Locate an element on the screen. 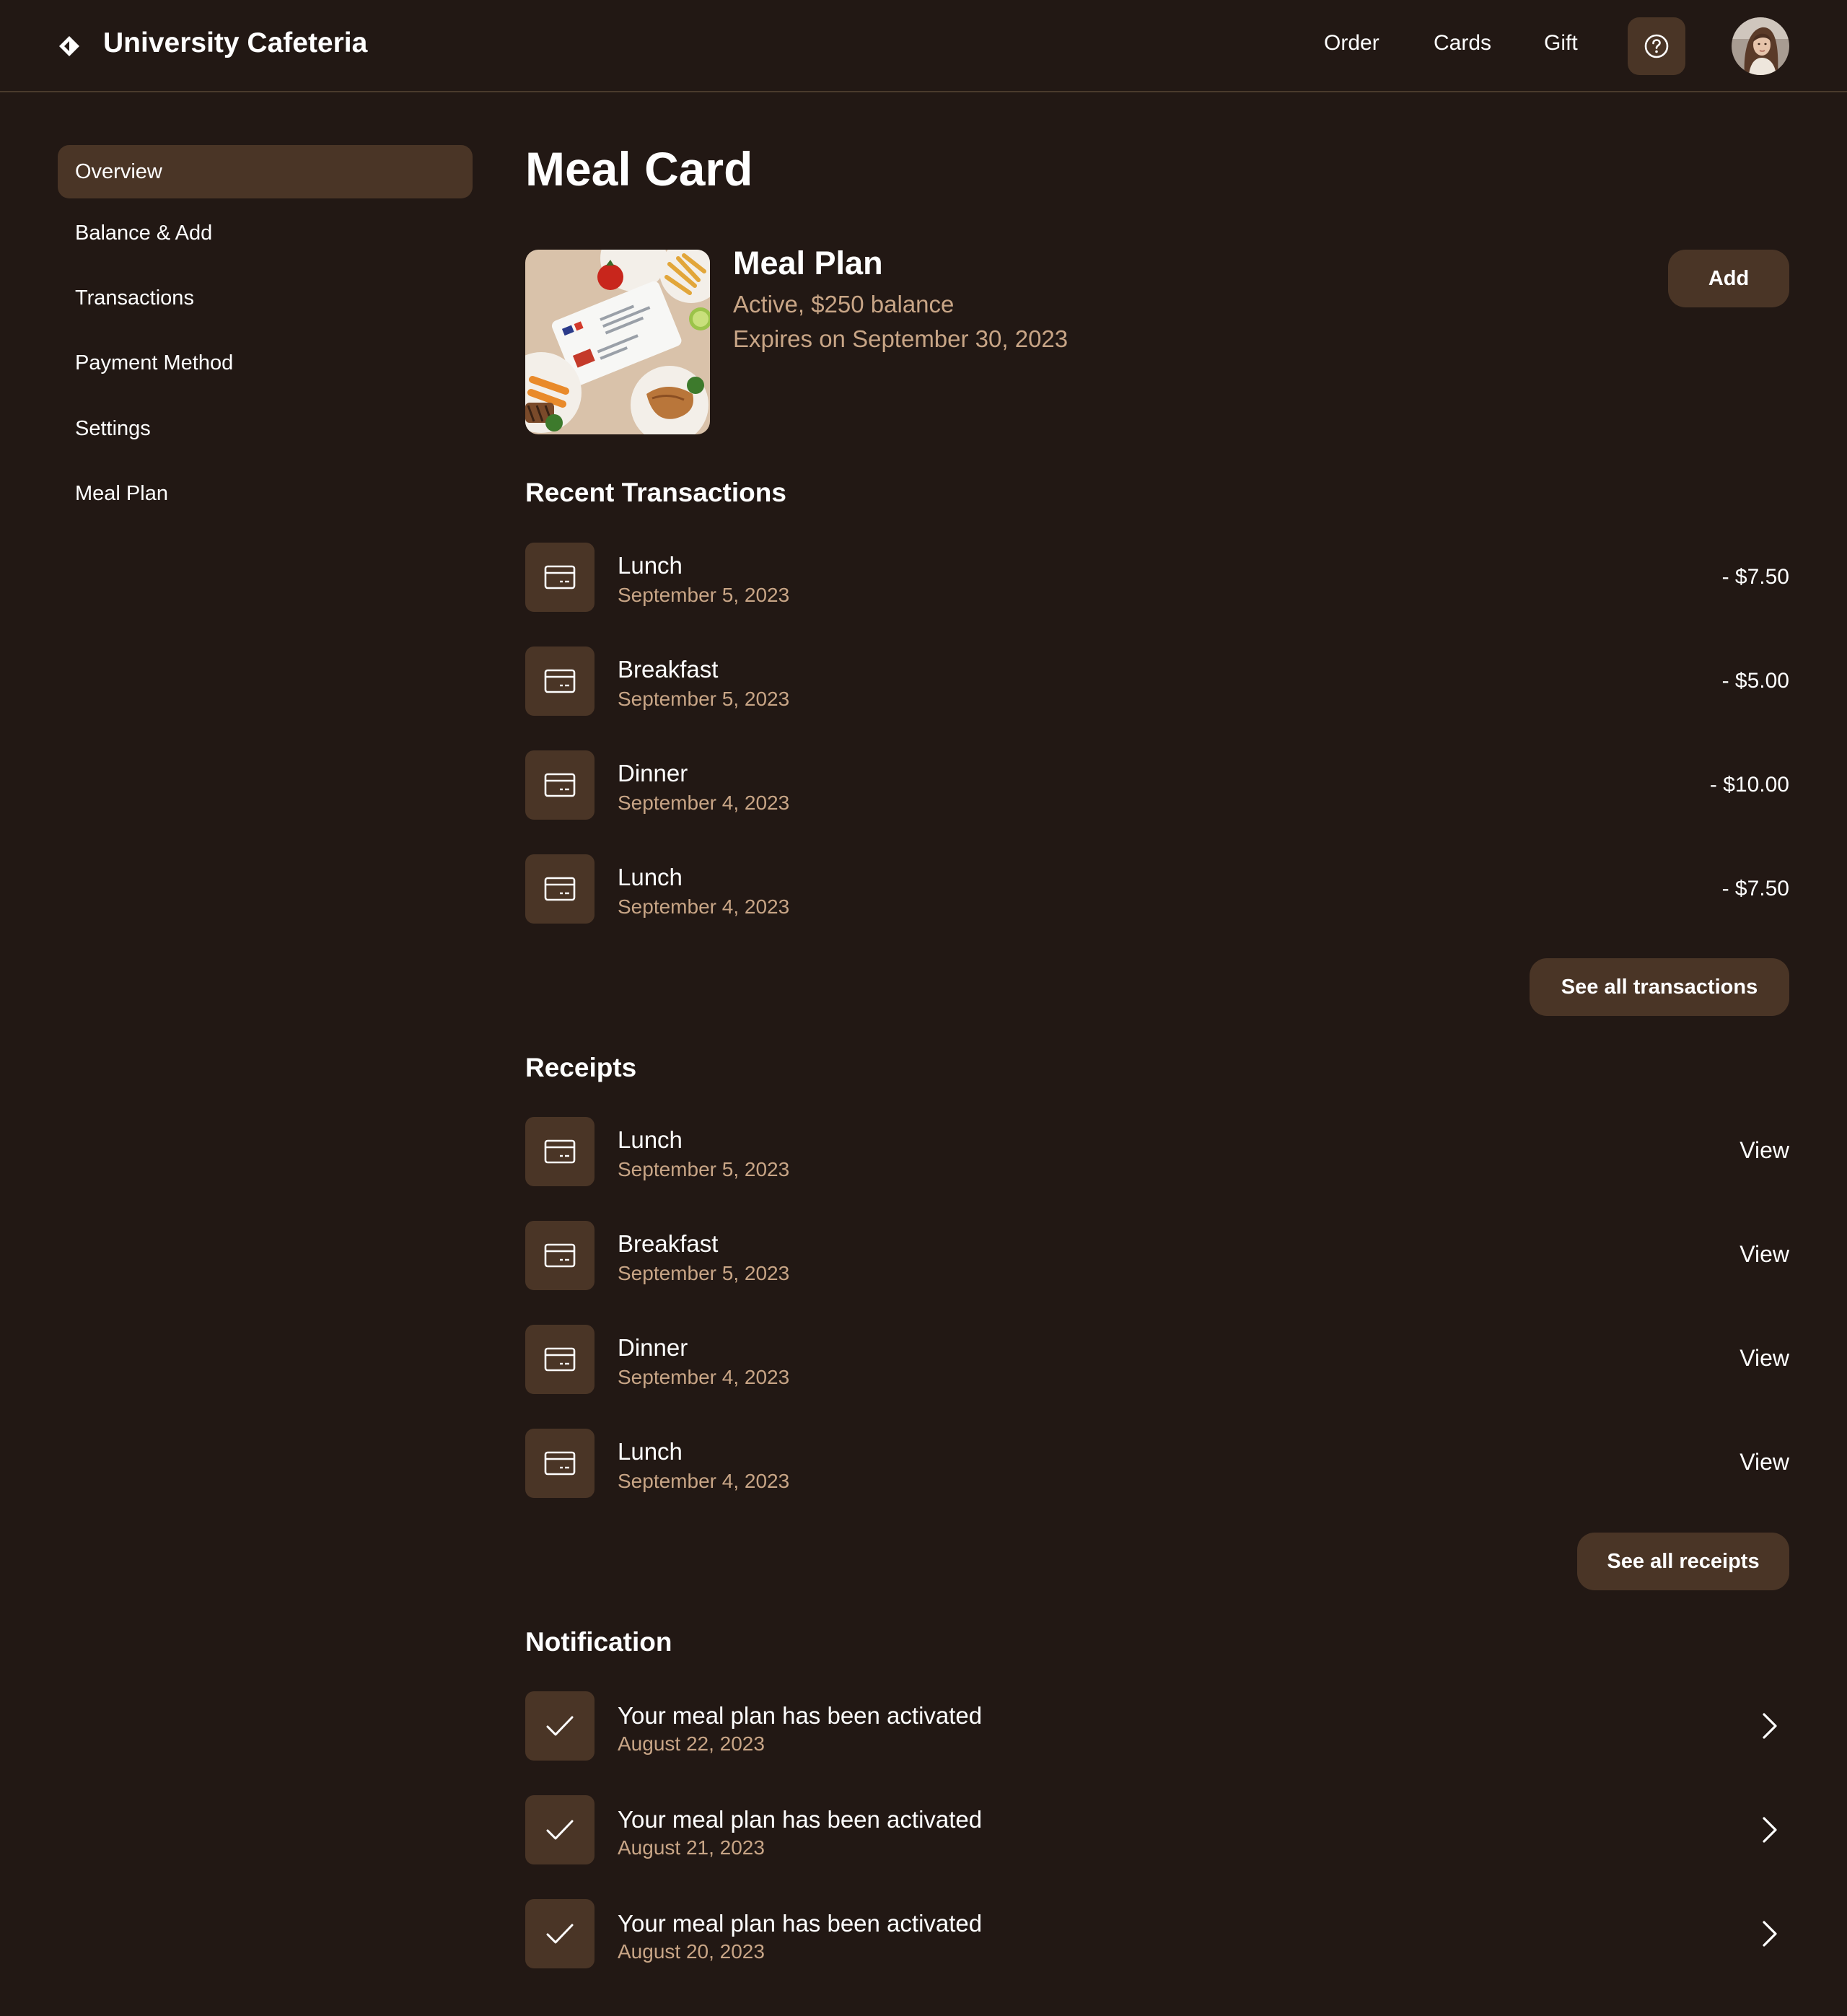 The height and width of the screenshot is (2016, 1847). top-header: University Cafeteria Order Cards Gift is located at coordinates (923, 46).